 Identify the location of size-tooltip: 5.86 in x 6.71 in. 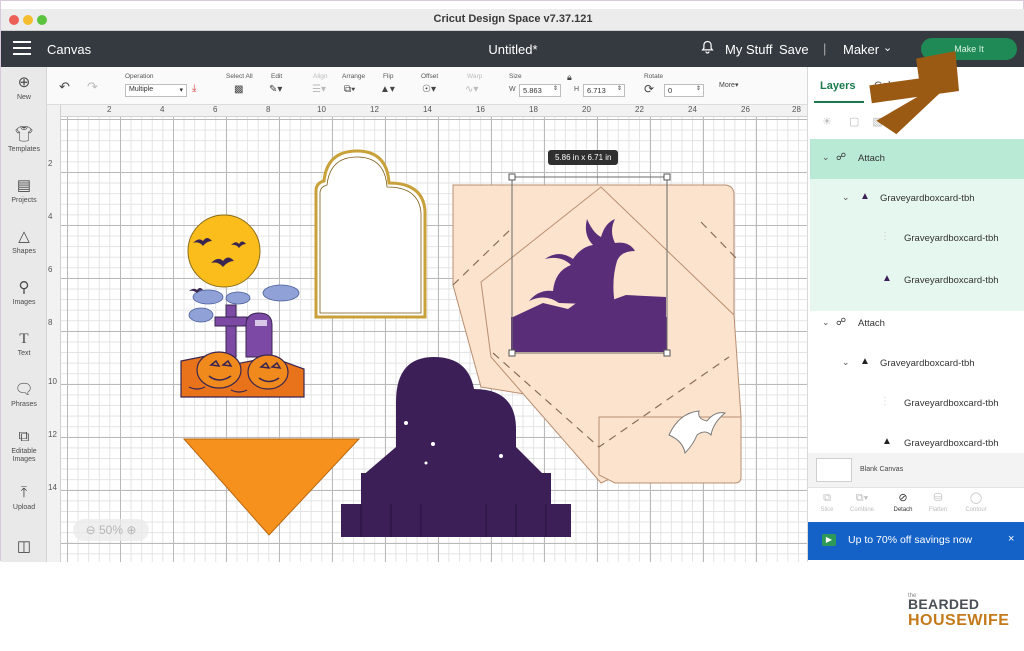
(583, 157).